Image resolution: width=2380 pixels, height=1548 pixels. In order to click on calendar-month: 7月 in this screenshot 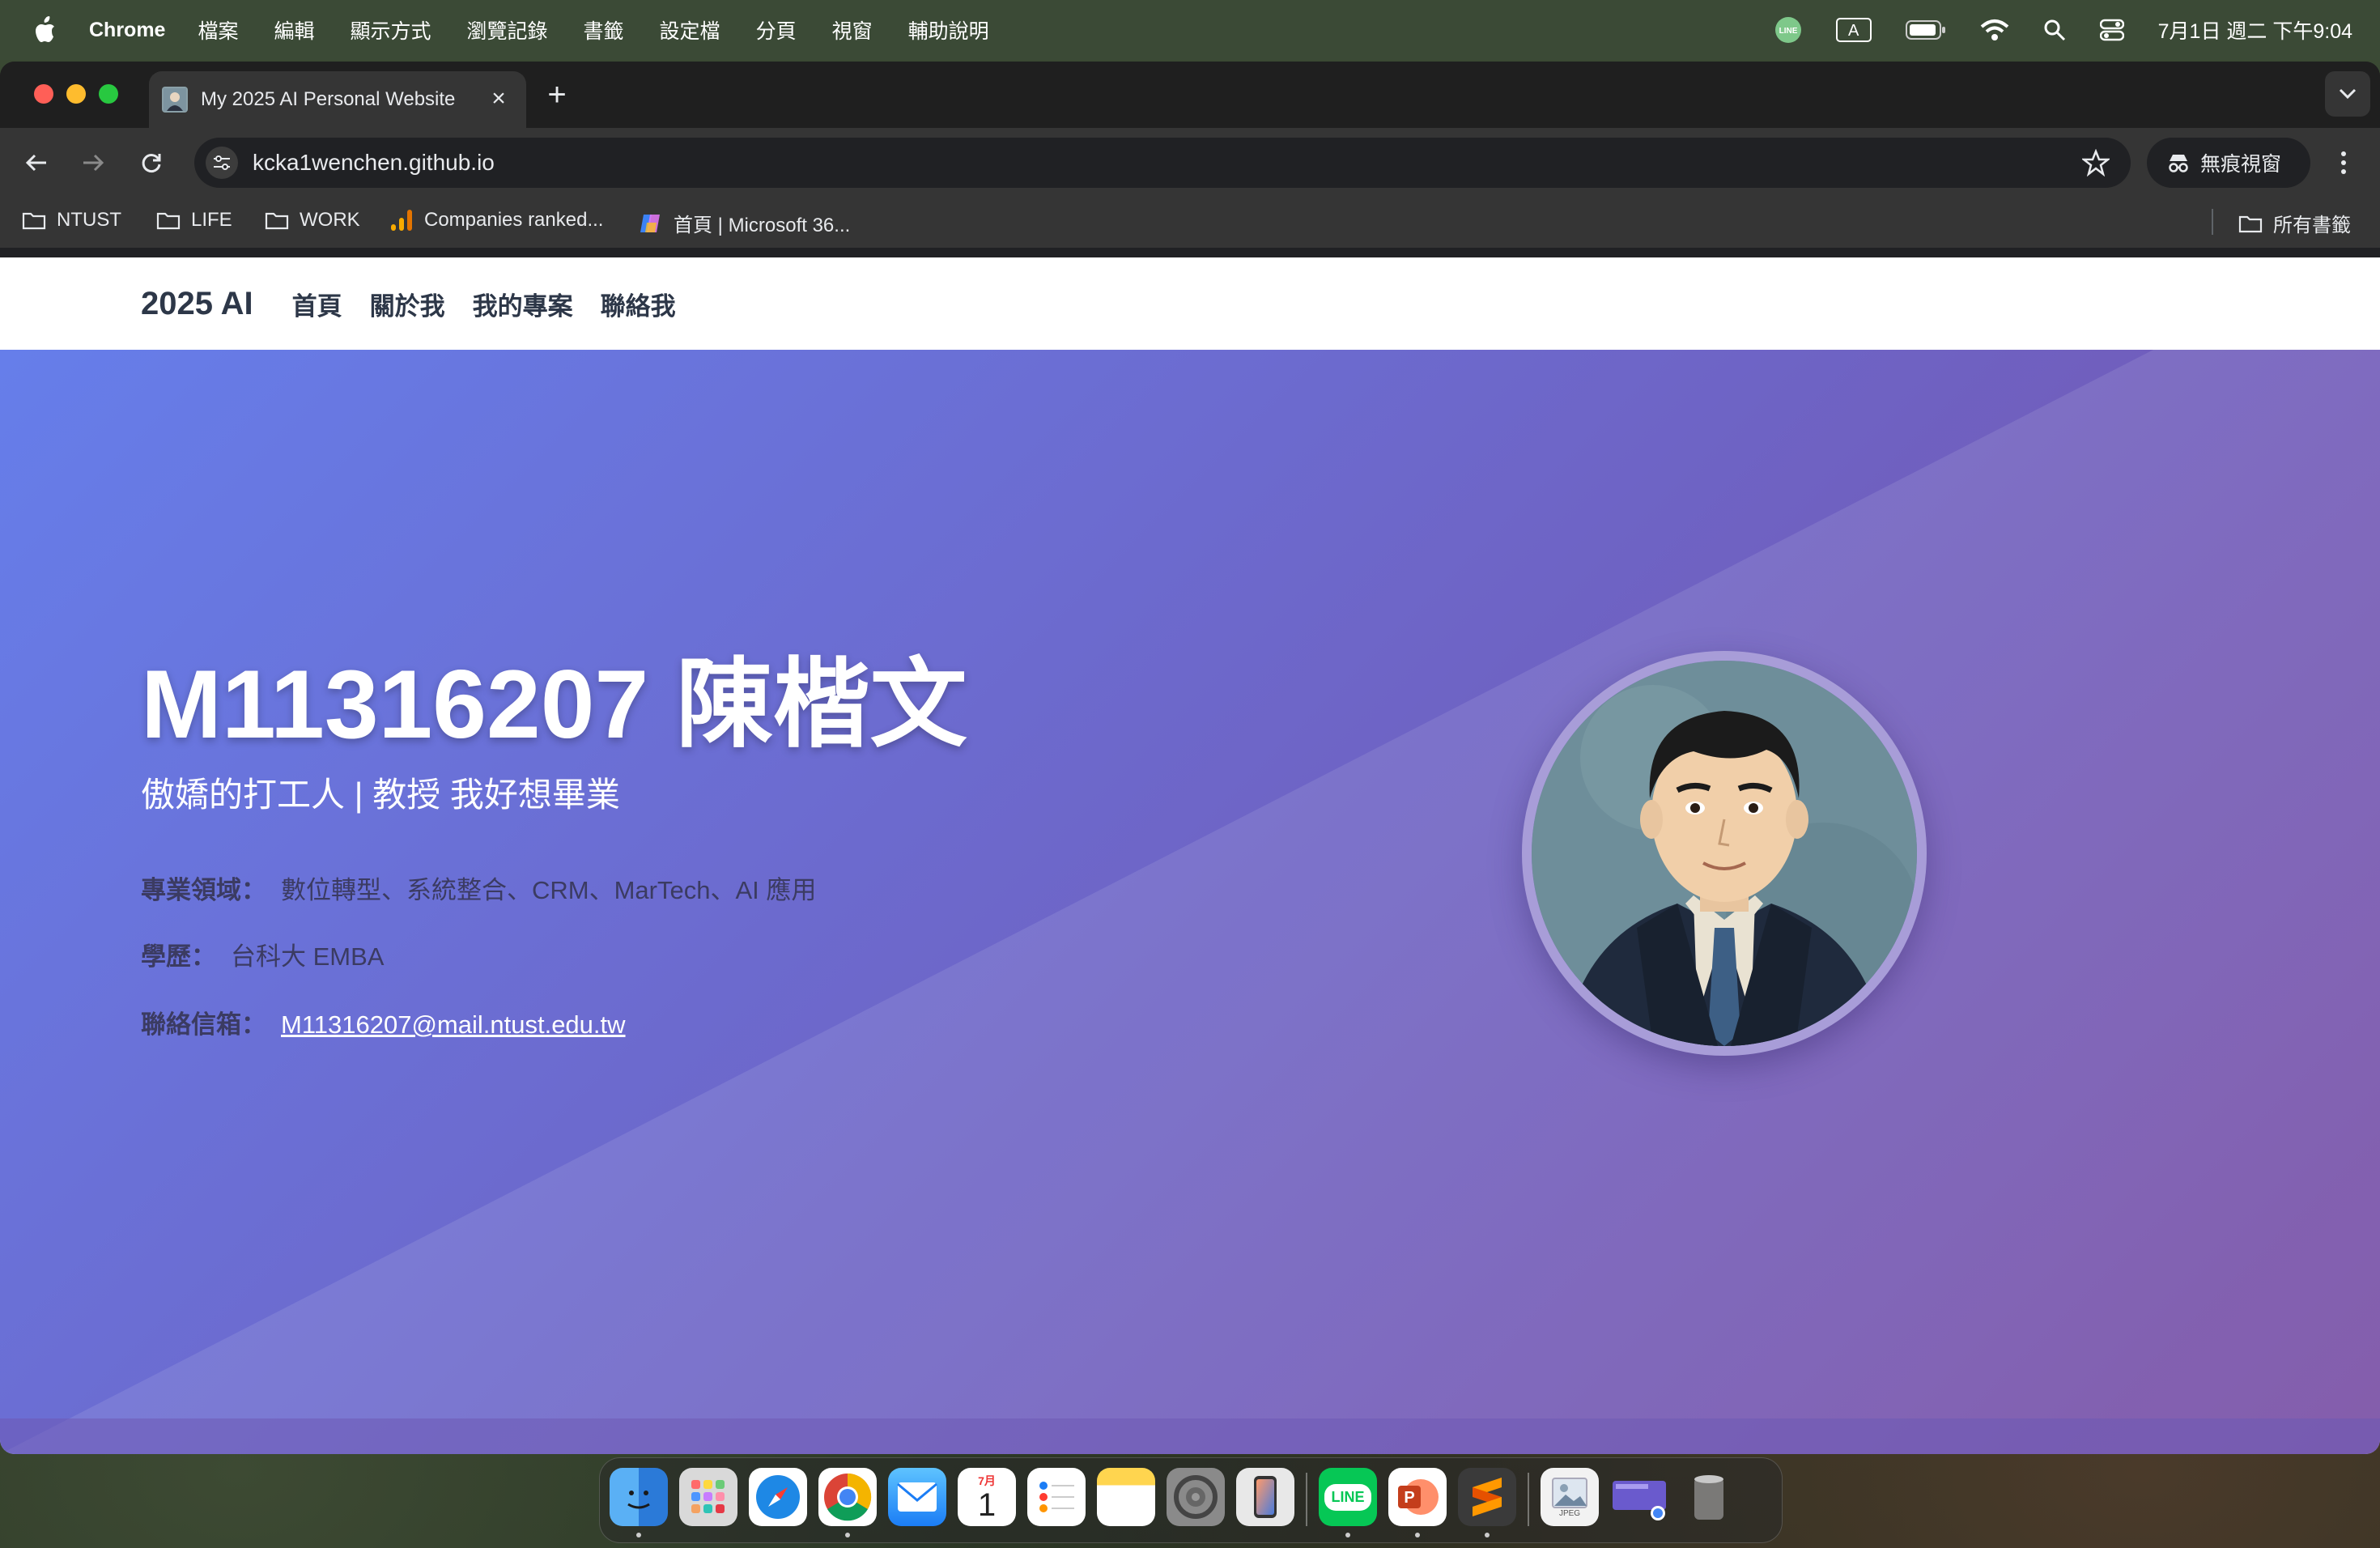, I will do `click(987, 1481)`.